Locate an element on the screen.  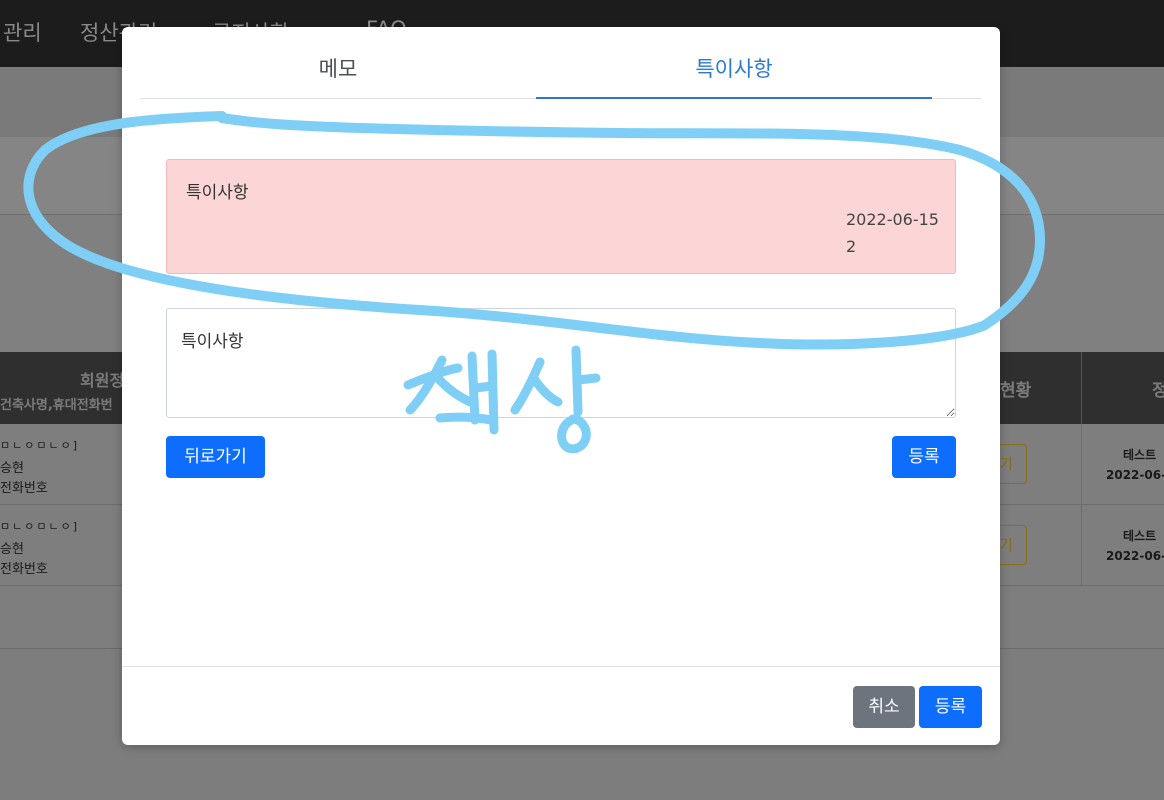
tab-special-notes: 특이사항 is located at coordinates (734, 63).